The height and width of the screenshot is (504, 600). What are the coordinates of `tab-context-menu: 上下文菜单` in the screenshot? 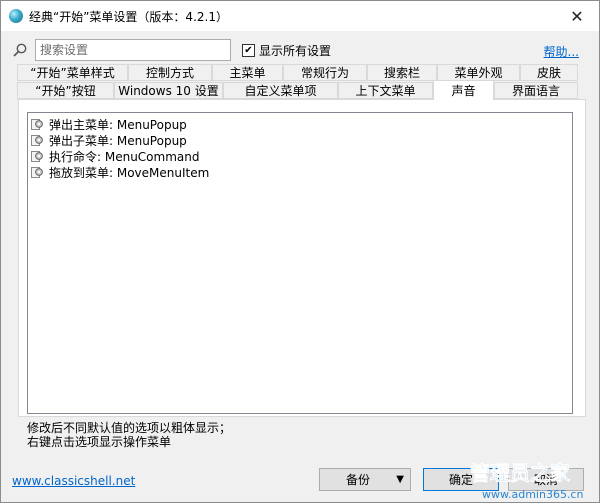 It's located at (385, 90).